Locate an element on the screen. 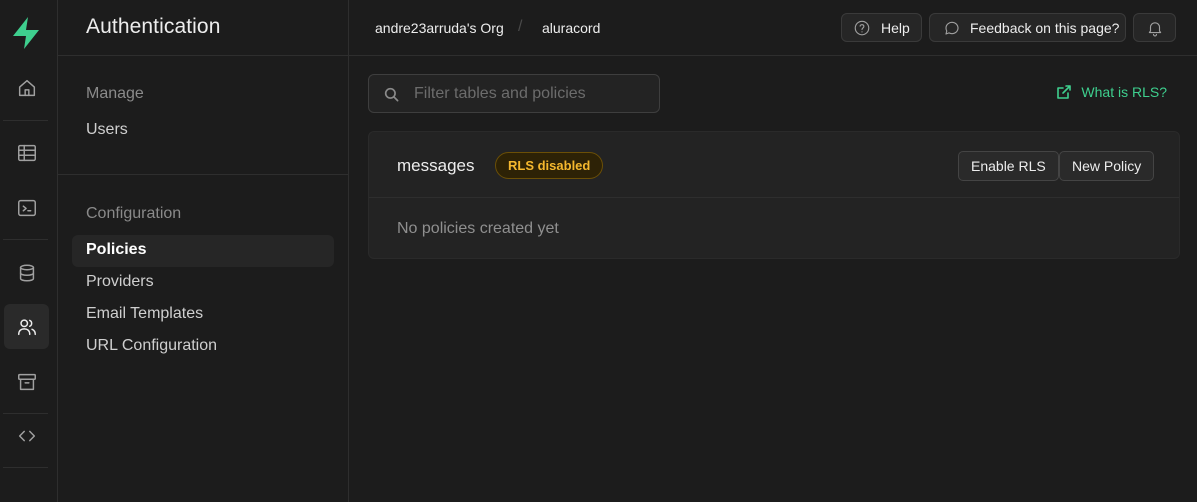 This screenshot has height=502, width=1197. storage-icon is located at coordinates (26, 381).